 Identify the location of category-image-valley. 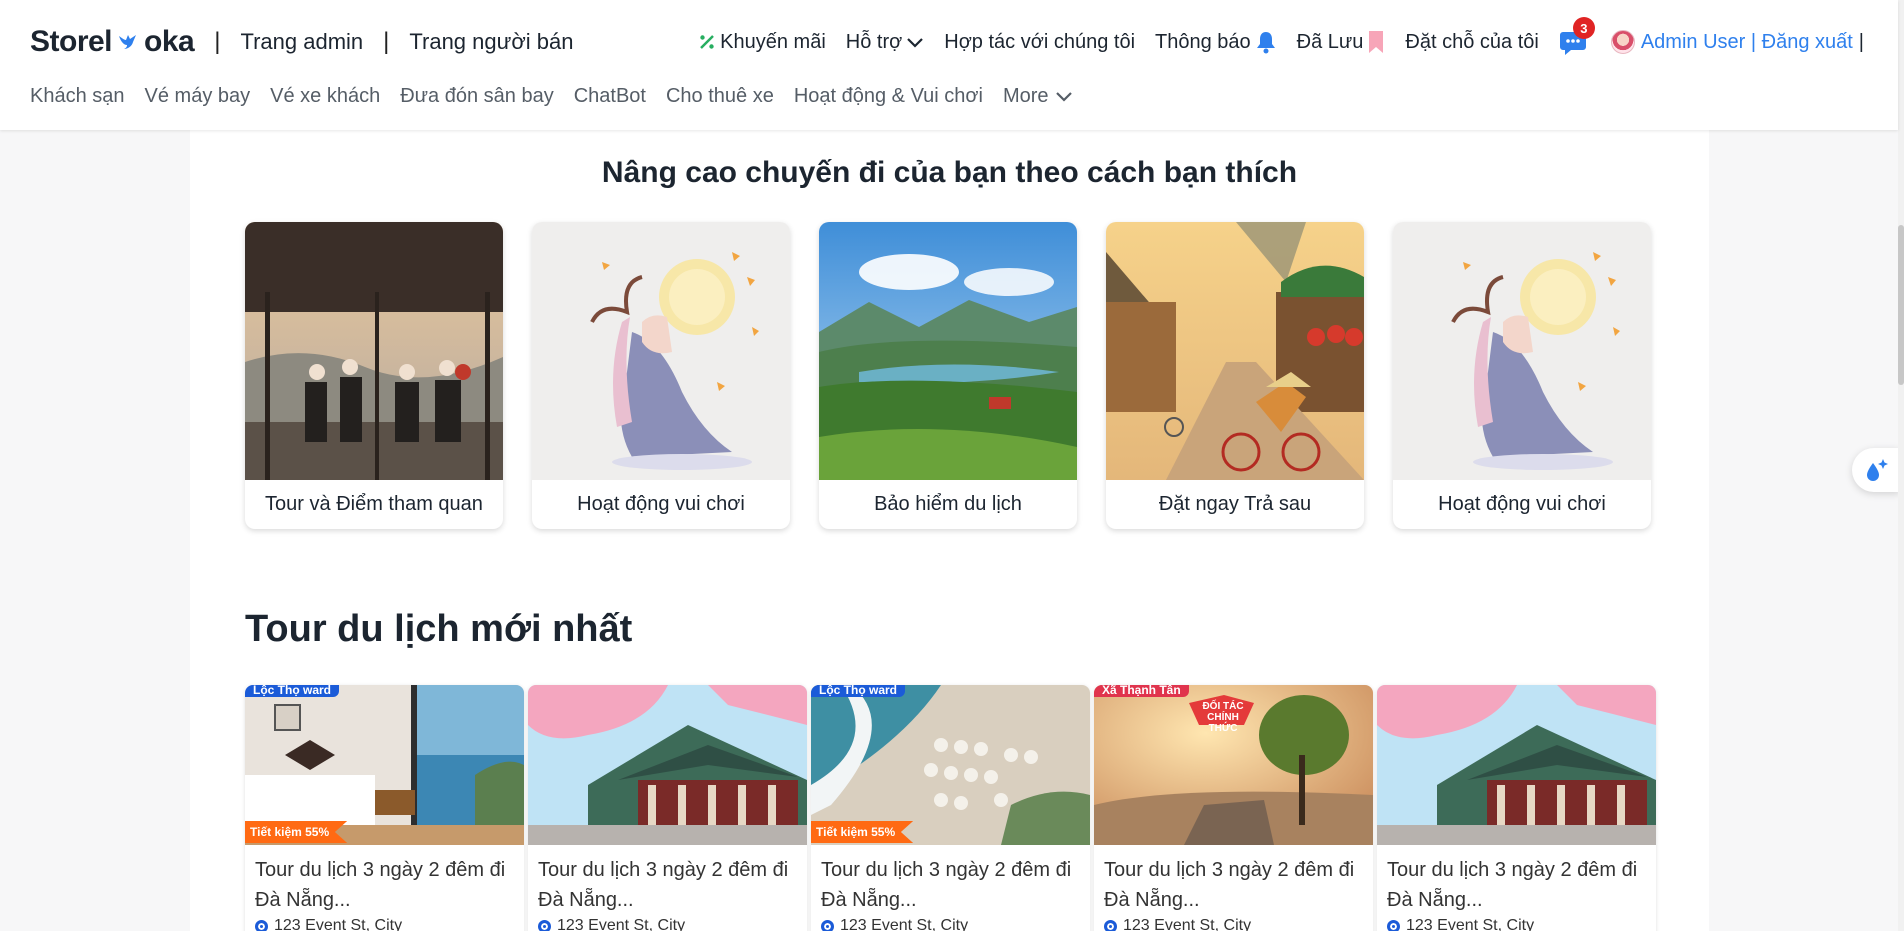
(948, 351).